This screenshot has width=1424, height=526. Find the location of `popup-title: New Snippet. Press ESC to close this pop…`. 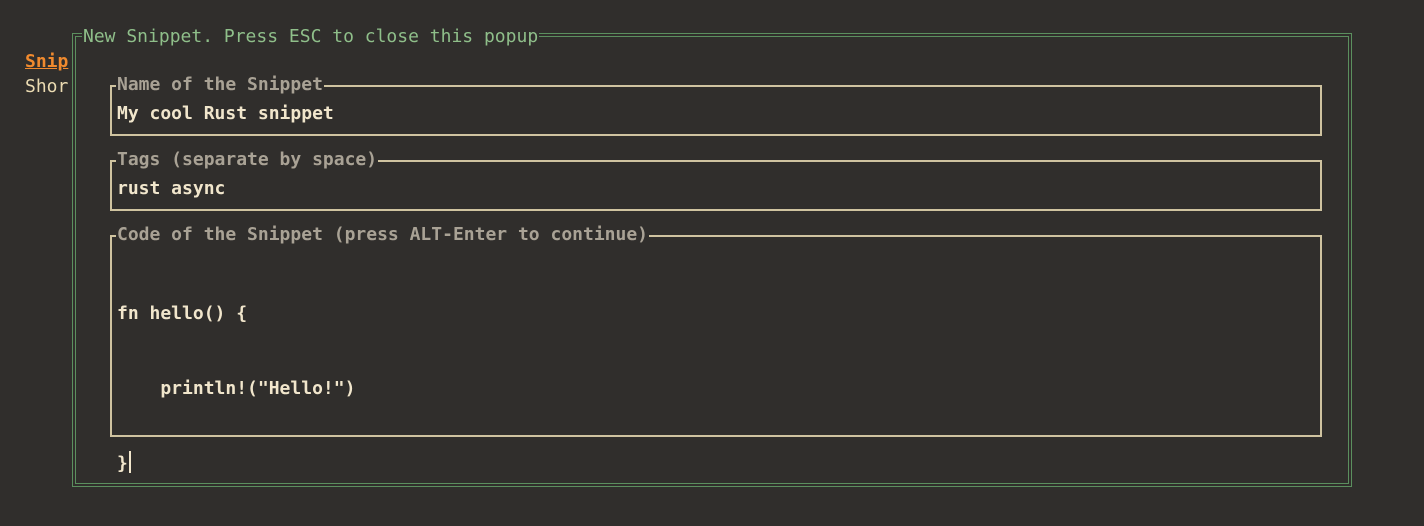

popup-title: New Snippet. Press ESC to close this pop… is located at coordinates (311, 36).